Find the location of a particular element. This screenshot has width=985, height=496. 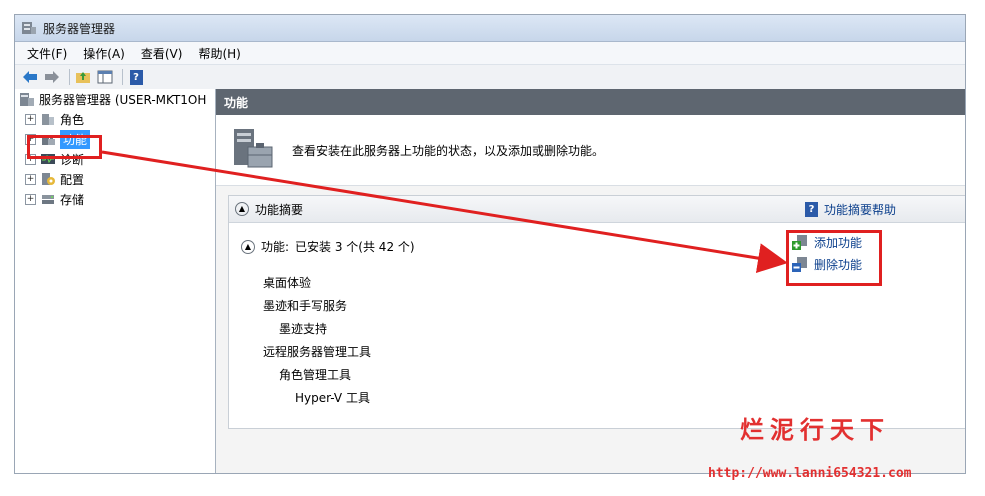

watermark-url: http://www.lanni654321.com is located at coordinates (810, 473).